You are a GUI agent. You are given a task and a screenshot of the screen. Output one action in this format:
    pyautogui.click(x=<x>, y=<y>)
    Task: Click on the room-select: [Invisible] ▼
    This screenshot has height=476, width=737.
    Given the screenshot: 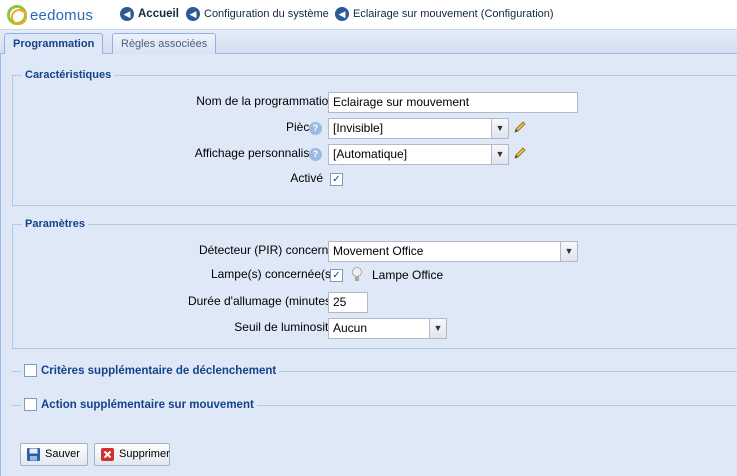 What is the action you would take?
    pyautogui.click(x=418, y=128)
    